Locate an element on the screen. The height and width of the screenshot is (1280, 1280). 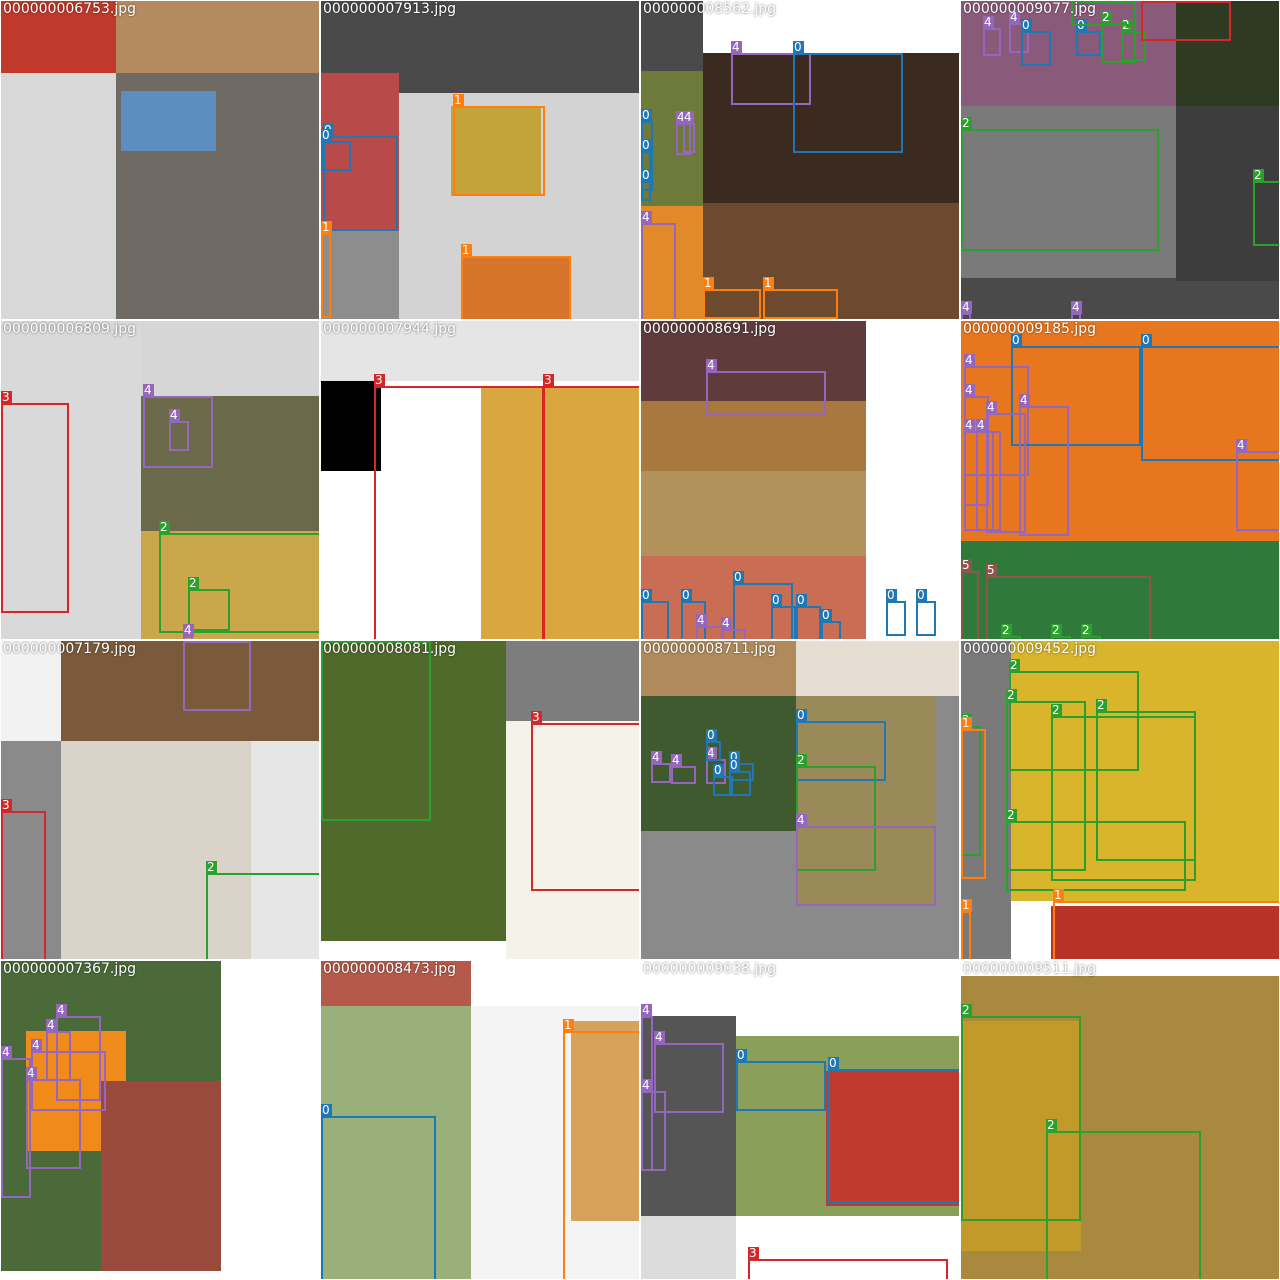
tile-filename: 000000009452.jpg is located at coordinates (1029, 649).